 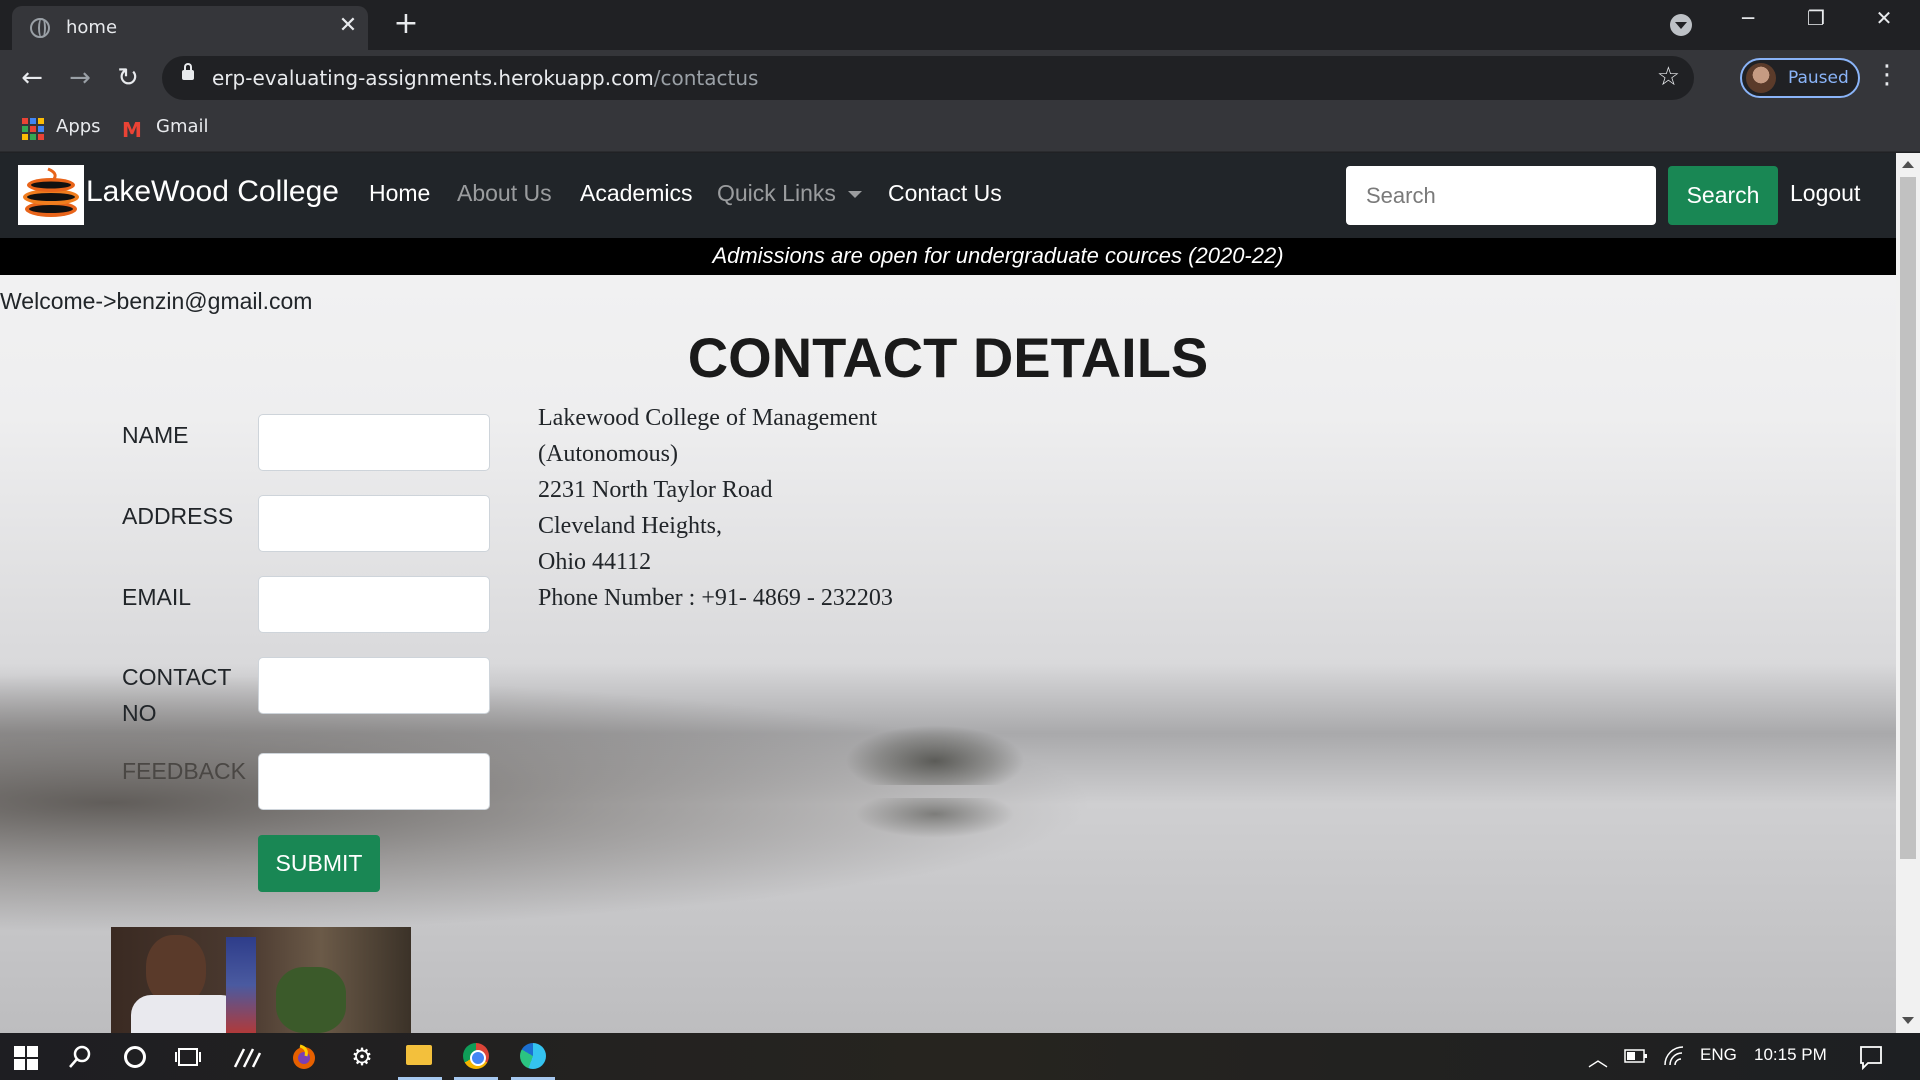 I want to click on forward-icon: →, so click(x=80, y=78).